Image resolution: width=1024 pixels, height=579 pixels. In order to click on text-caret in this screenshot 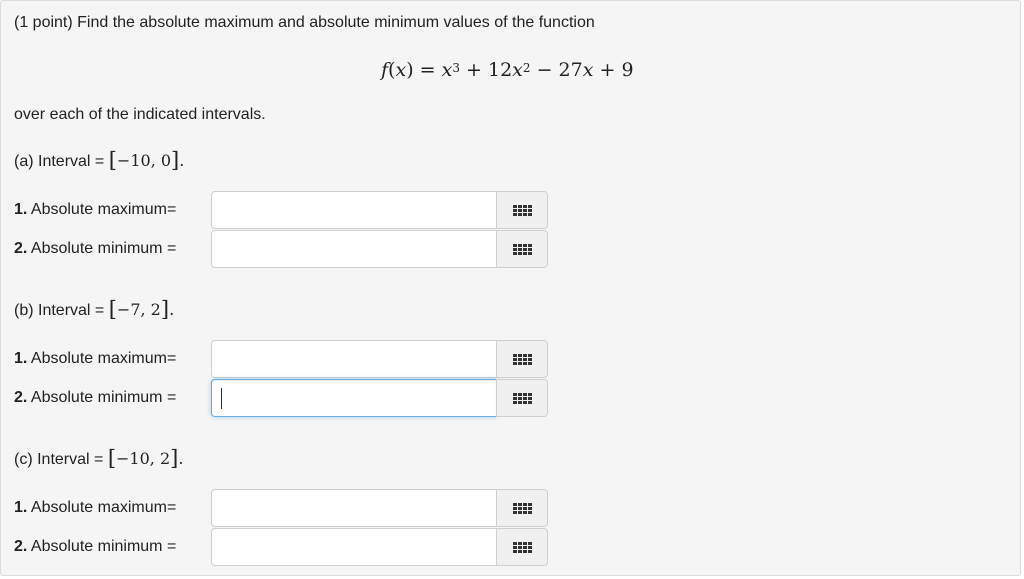, I will do `click(221, 398)`.